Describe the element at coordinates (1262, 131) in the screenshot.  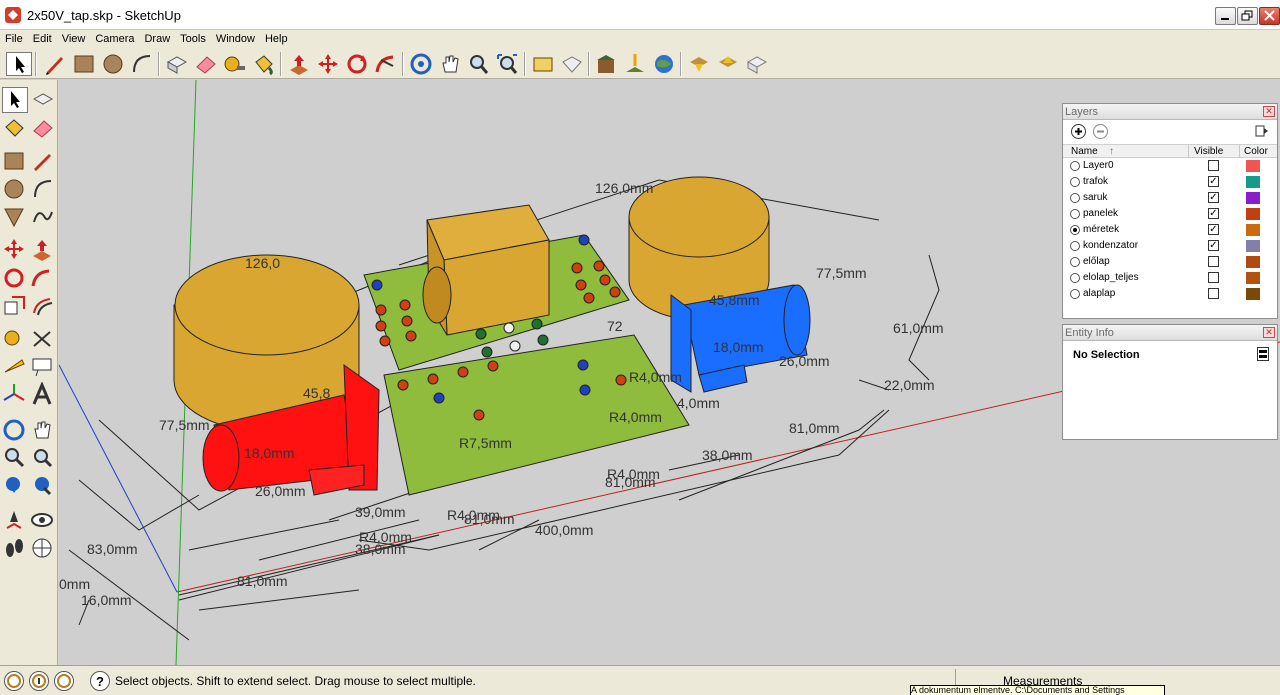
I see `layers-details-icon` at that location.